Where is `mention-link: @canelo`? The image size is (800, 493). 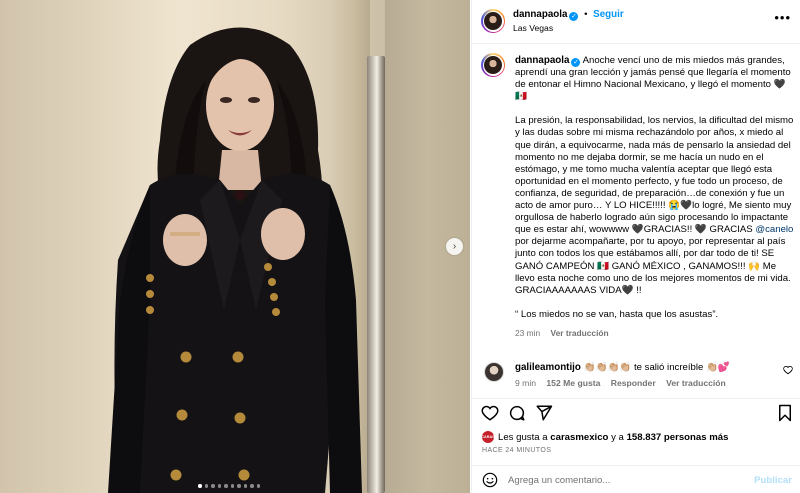 mention-link: @canelo is located at coordinates (774, 229).